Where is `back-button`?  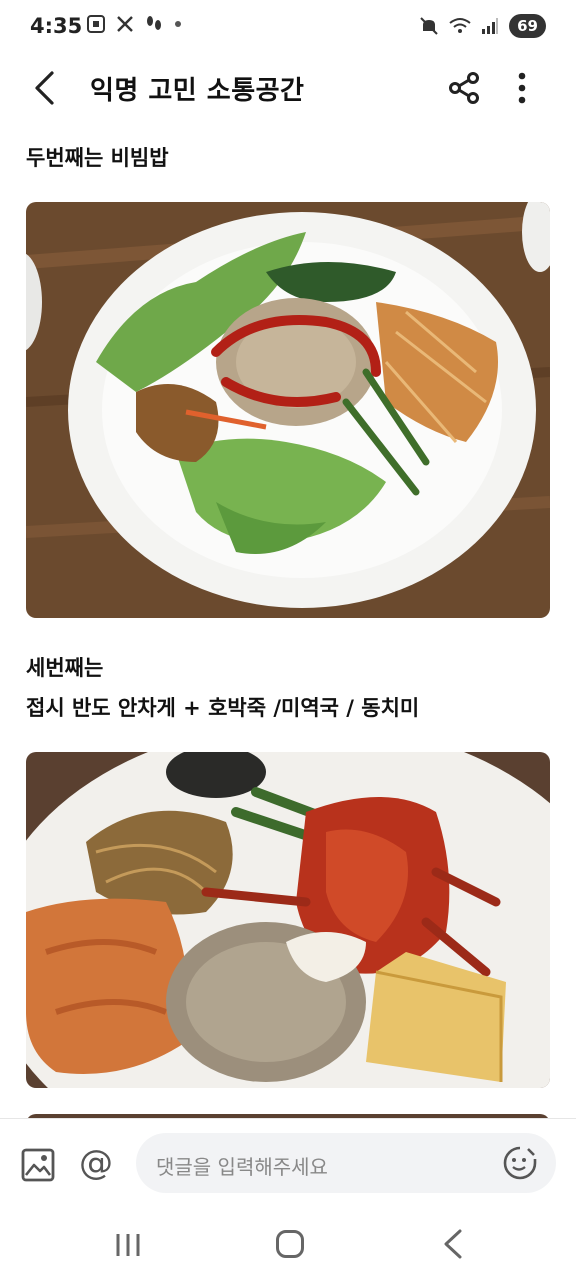 back-button is located at coordinates (44, 88).